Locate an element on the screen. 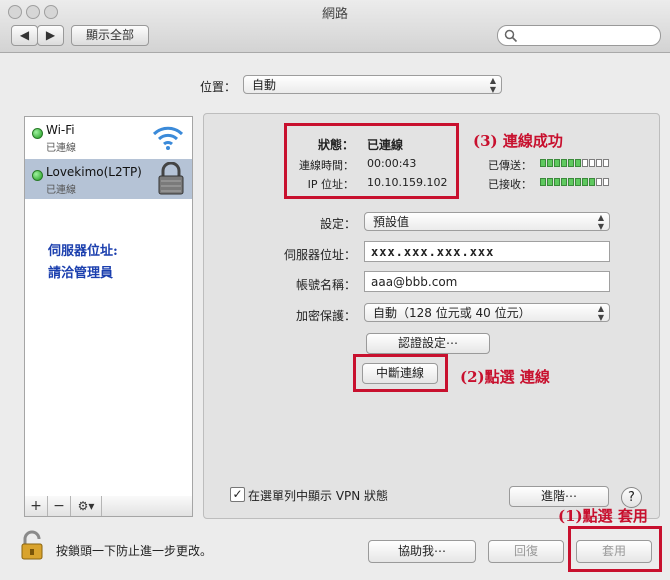 This screenshot has width=670, height=580. chevron-right-icon: ▶ is located at coordinates (50, 35).